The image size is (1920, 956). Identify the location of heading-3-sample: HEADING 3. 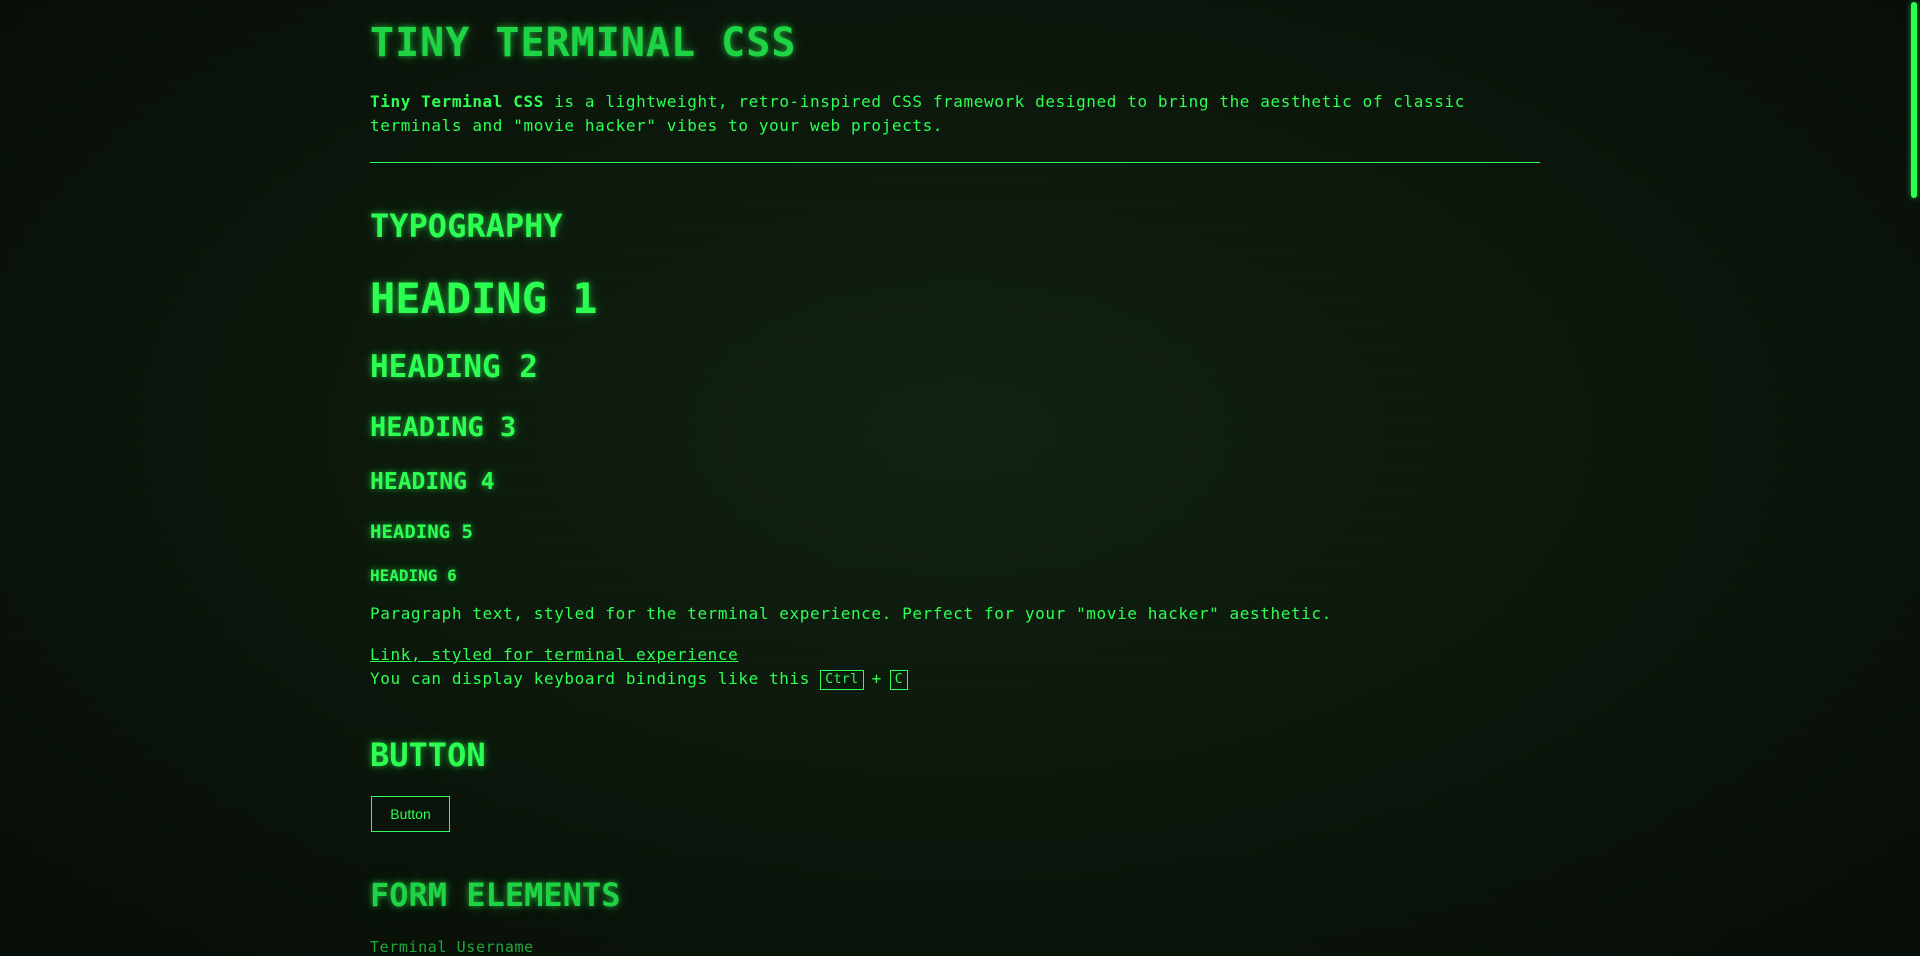
(443, 427).